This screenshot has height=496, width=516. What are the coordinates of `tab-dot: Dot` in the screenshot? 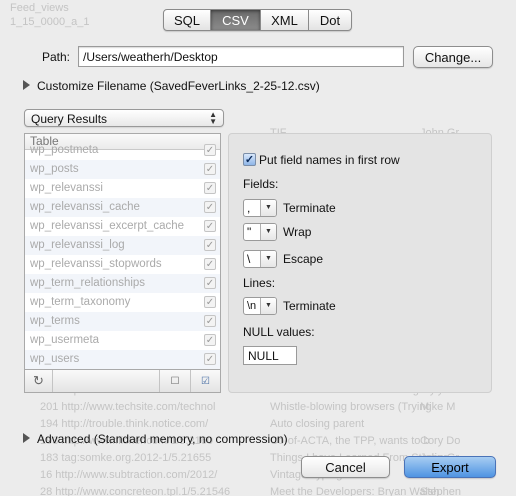 It's located at (330, 20).